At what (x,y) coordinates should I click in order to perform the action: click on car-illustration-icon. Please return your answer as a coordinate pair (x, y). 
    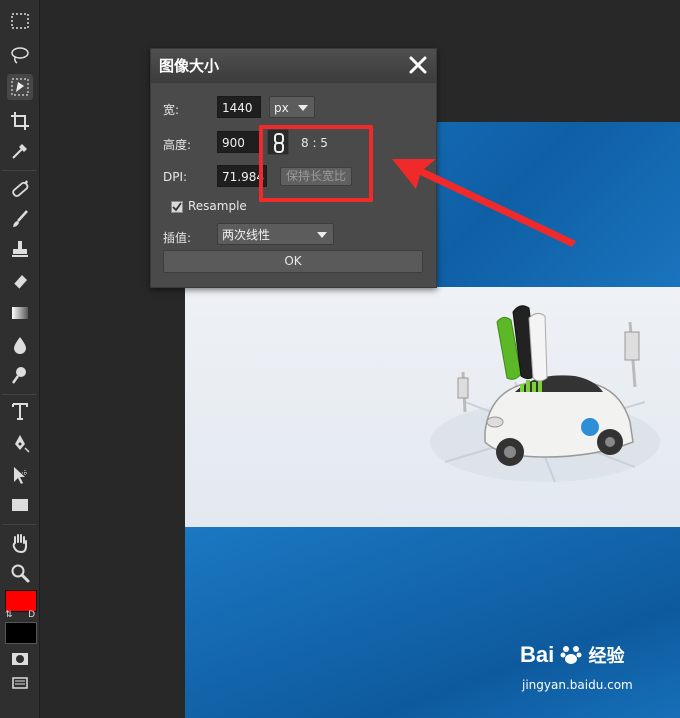
    Looking at the image, I should click on (545, 394).